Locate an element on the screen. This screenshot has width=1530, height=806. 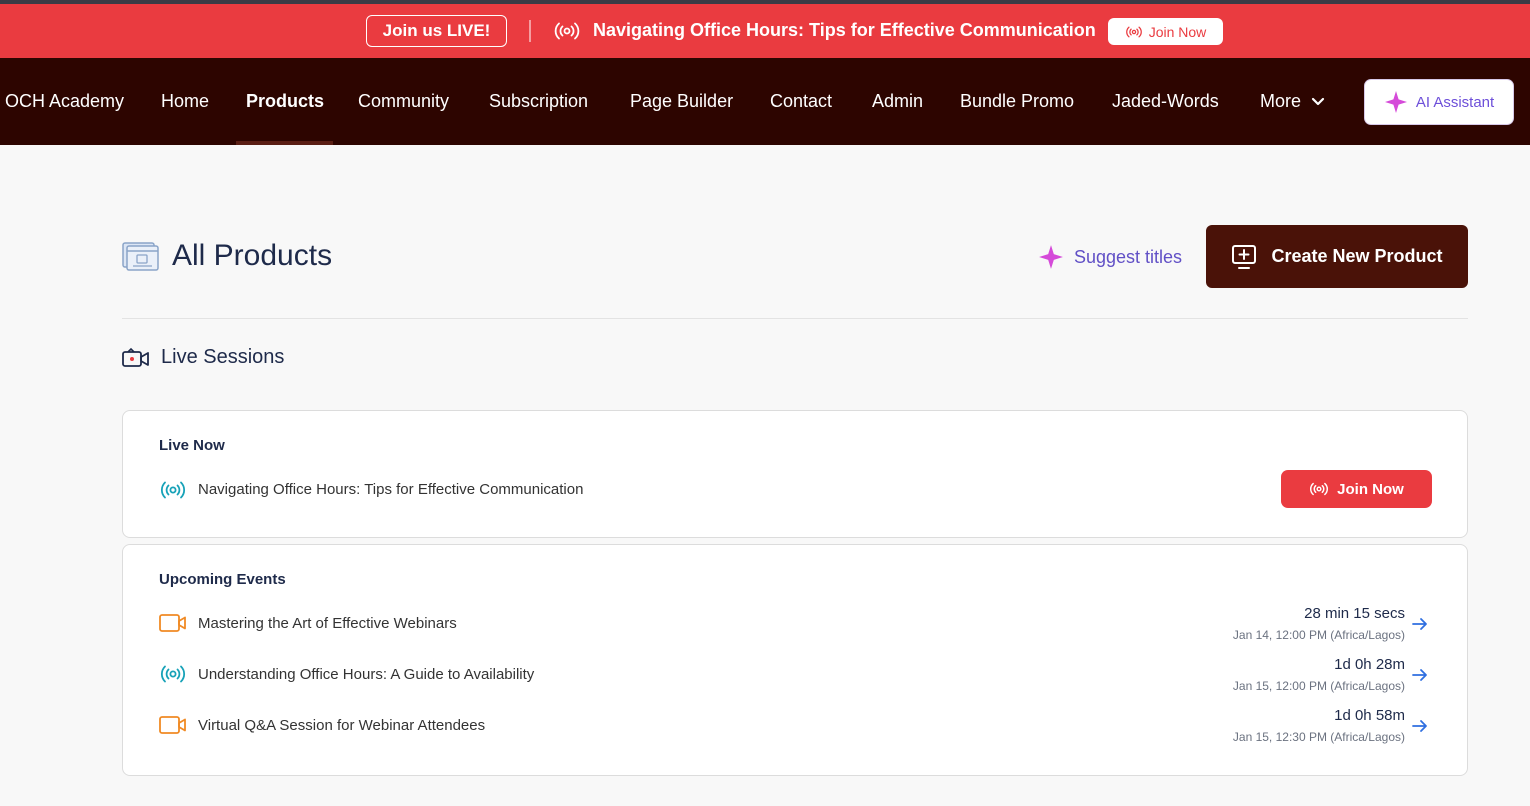
nav-item-products: Products is located at coordinates (285, 101).